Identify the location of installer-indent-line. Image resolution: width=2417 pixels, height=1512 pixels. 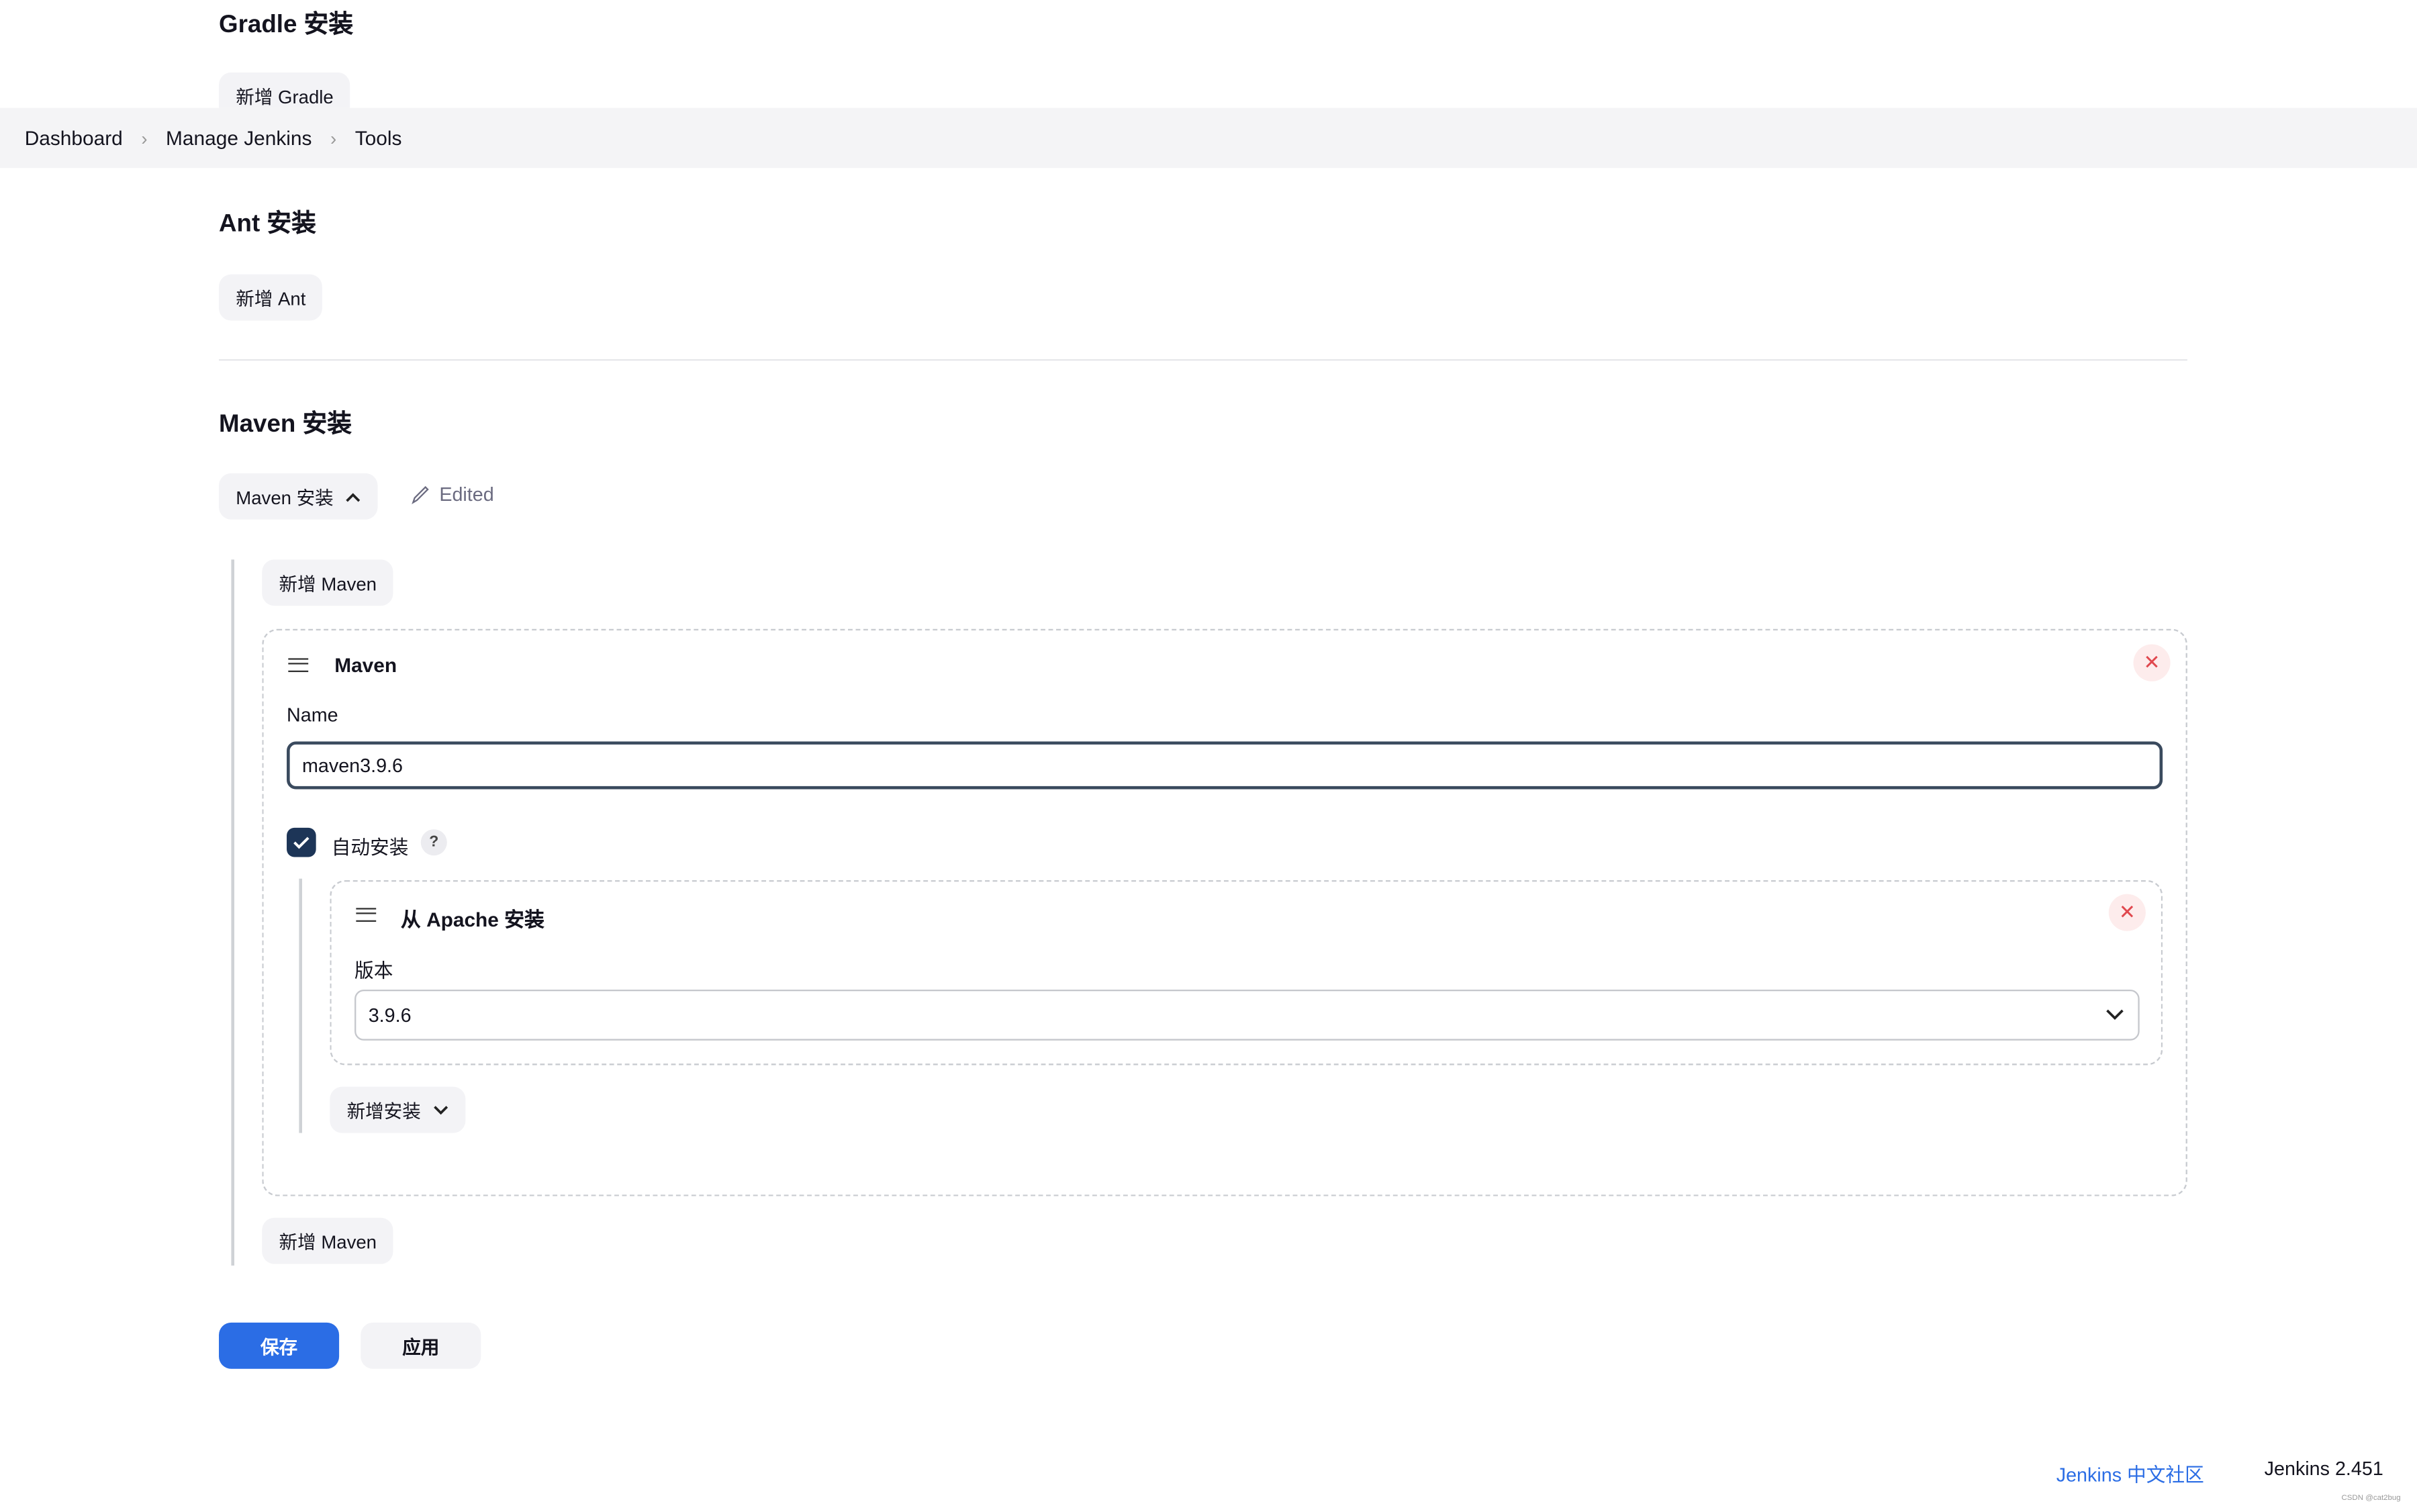
(301, 1005).